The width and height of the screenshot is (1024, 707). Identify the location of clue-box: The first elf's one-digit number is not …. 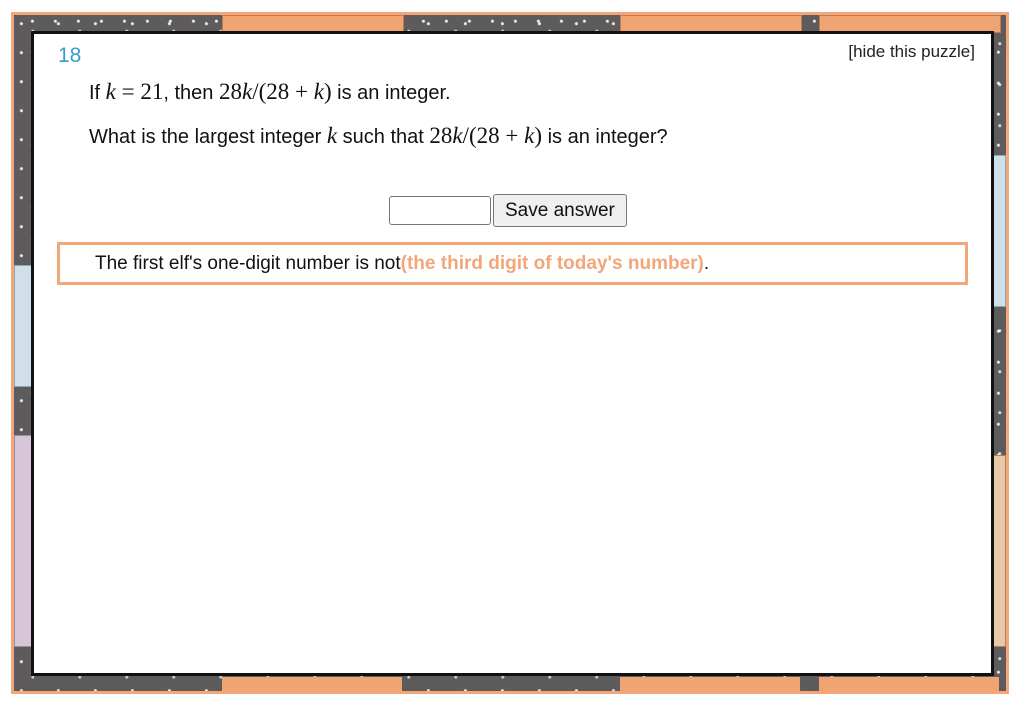
(512, 263).